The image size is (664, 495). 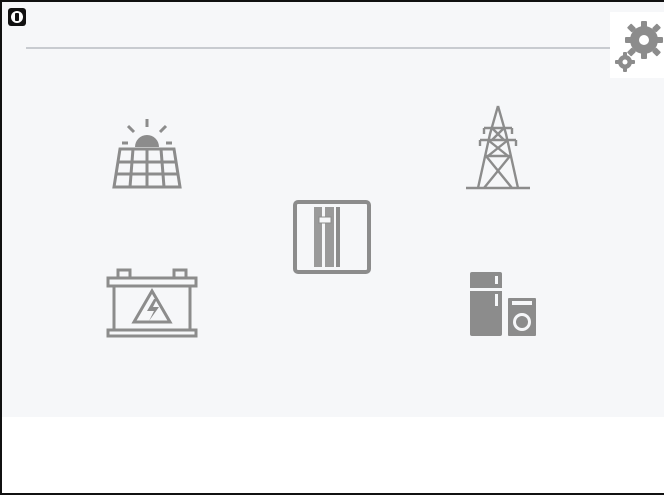 I want to click on household-appliances-icon, so click(x=503, y=304).